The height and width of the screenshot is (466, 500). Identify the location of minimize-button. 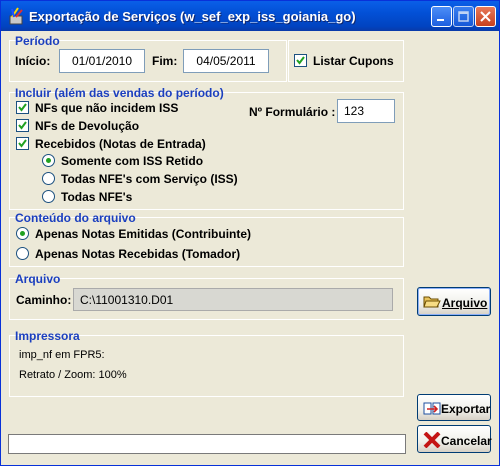
(441, 16).